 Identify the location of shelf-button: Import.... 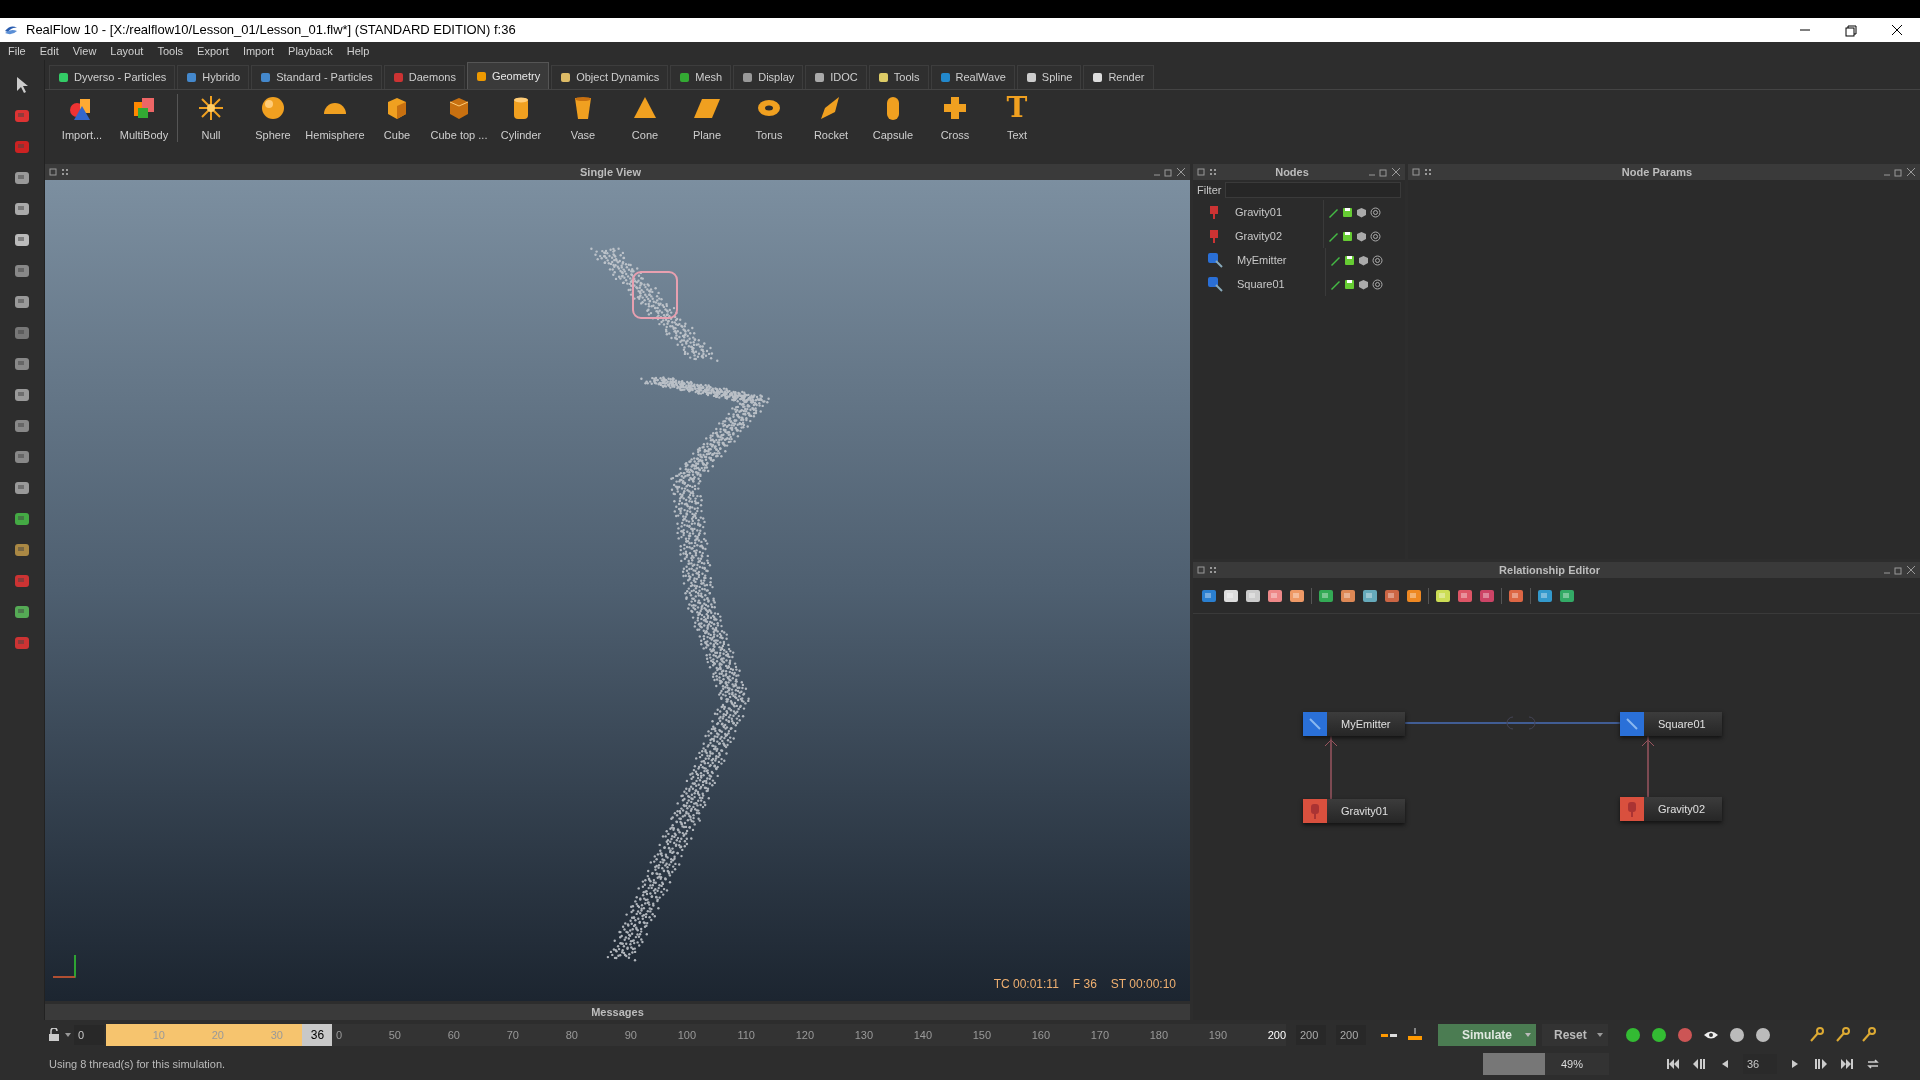
(82, 119).